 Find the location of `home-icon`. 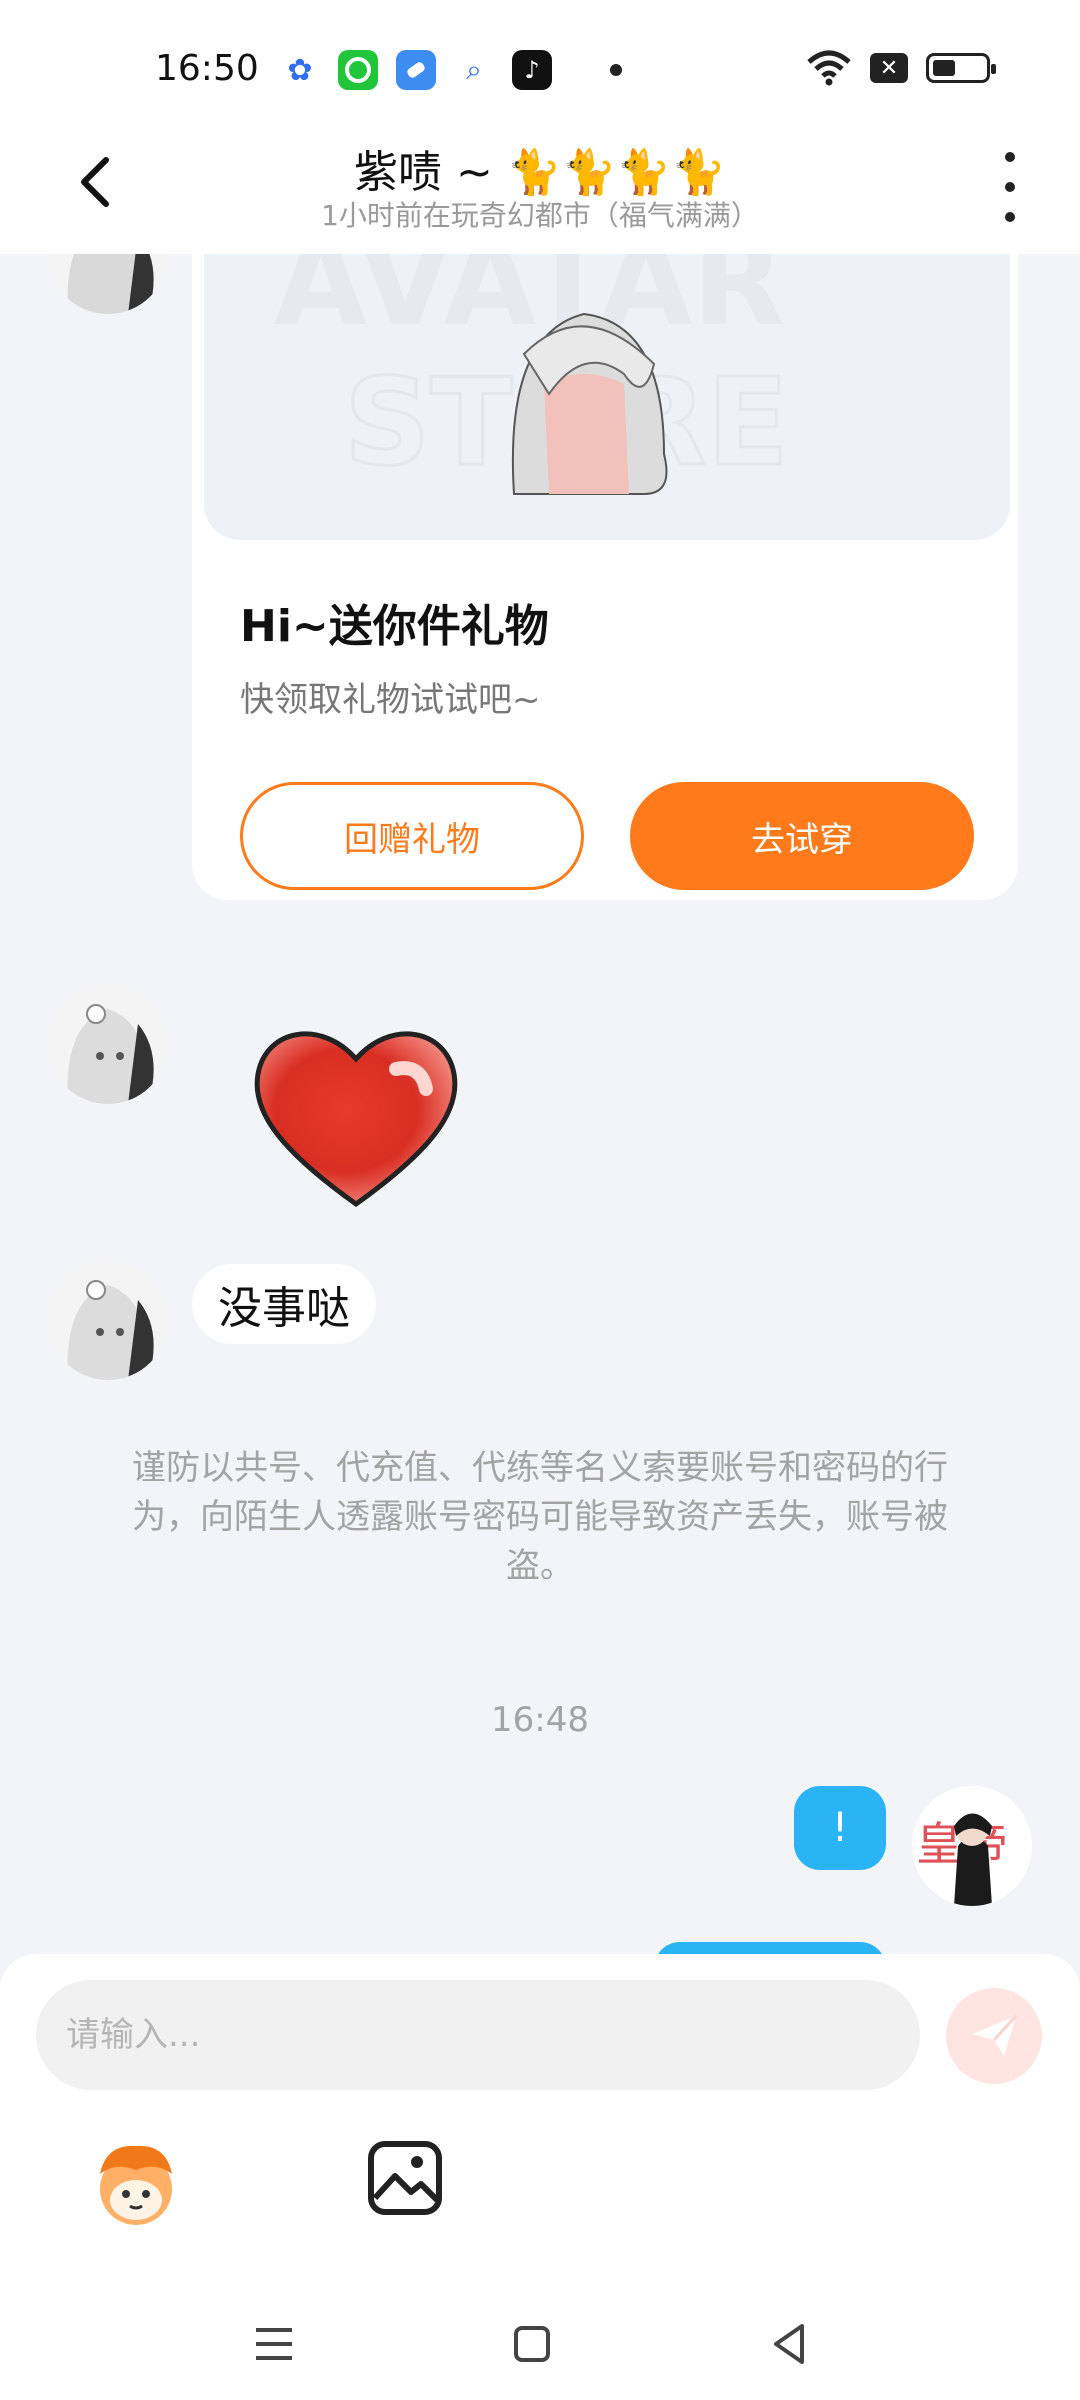

home-icon is located at coordinates (532, 2344).